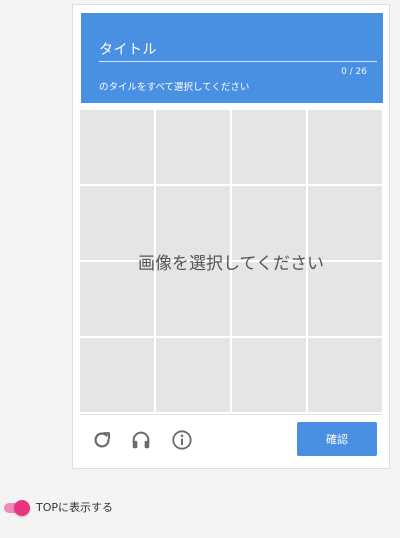 This screenshot has width=400, height=538. What do you see at coordinates (22, 508) in the screenshot?
I see `toggle-knob` at bounding box center [22, 508].